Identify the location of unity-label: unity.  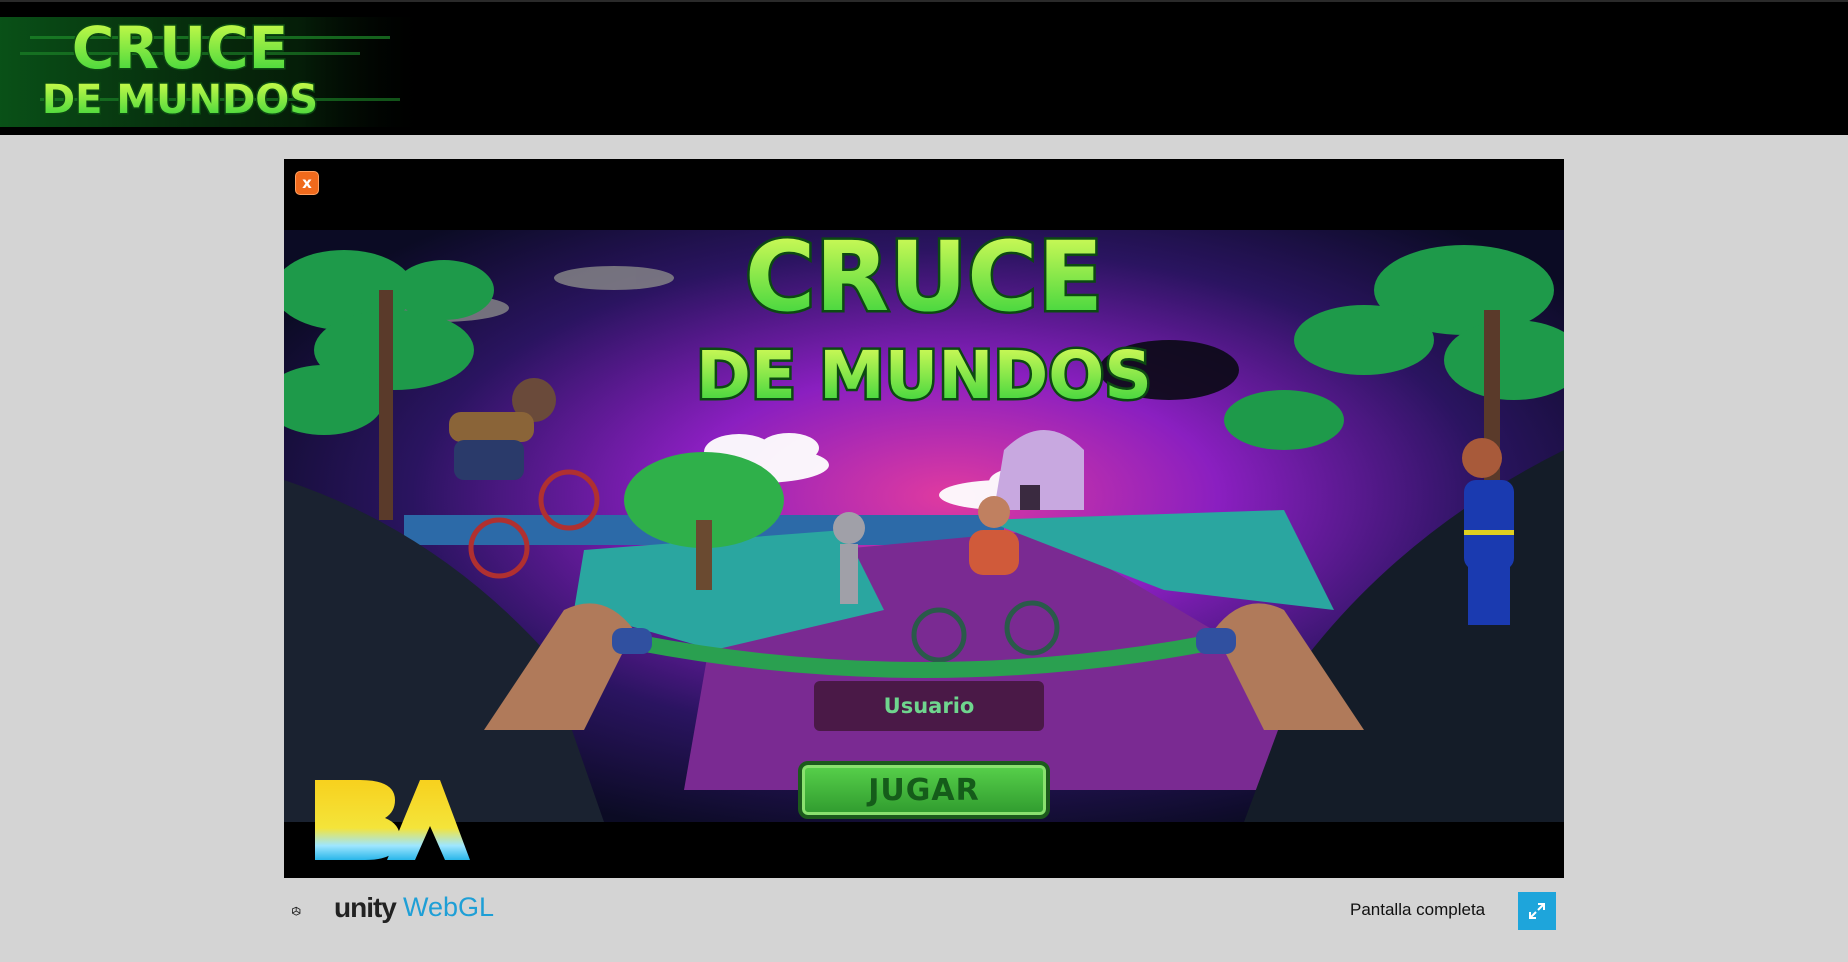
(365, 907).